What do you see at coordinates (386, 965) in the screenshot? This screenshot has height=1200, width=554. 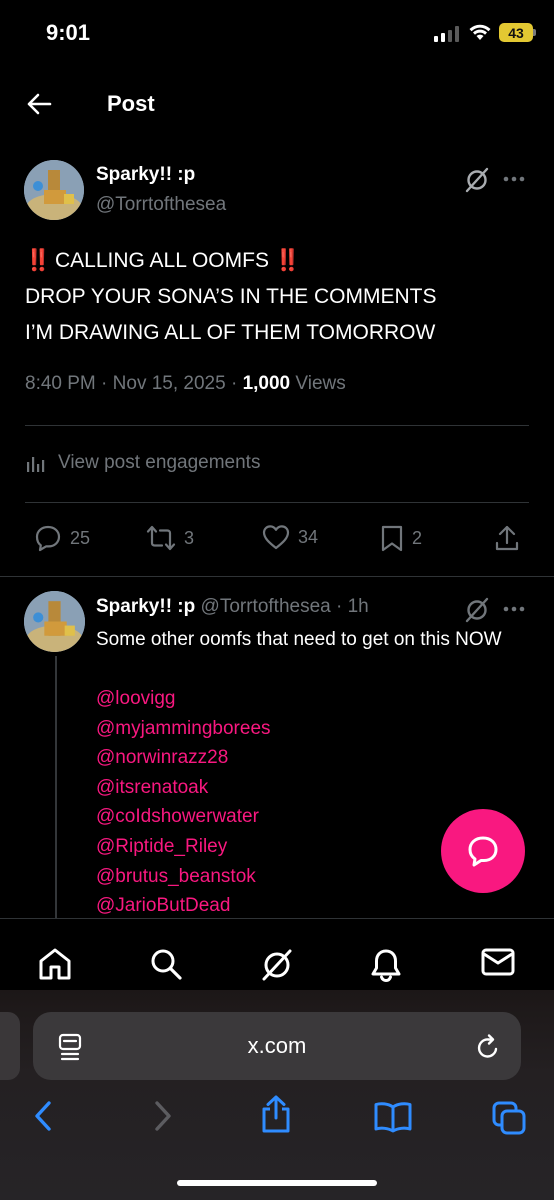 I see `bell-icon` at bounding box center [386, 965].